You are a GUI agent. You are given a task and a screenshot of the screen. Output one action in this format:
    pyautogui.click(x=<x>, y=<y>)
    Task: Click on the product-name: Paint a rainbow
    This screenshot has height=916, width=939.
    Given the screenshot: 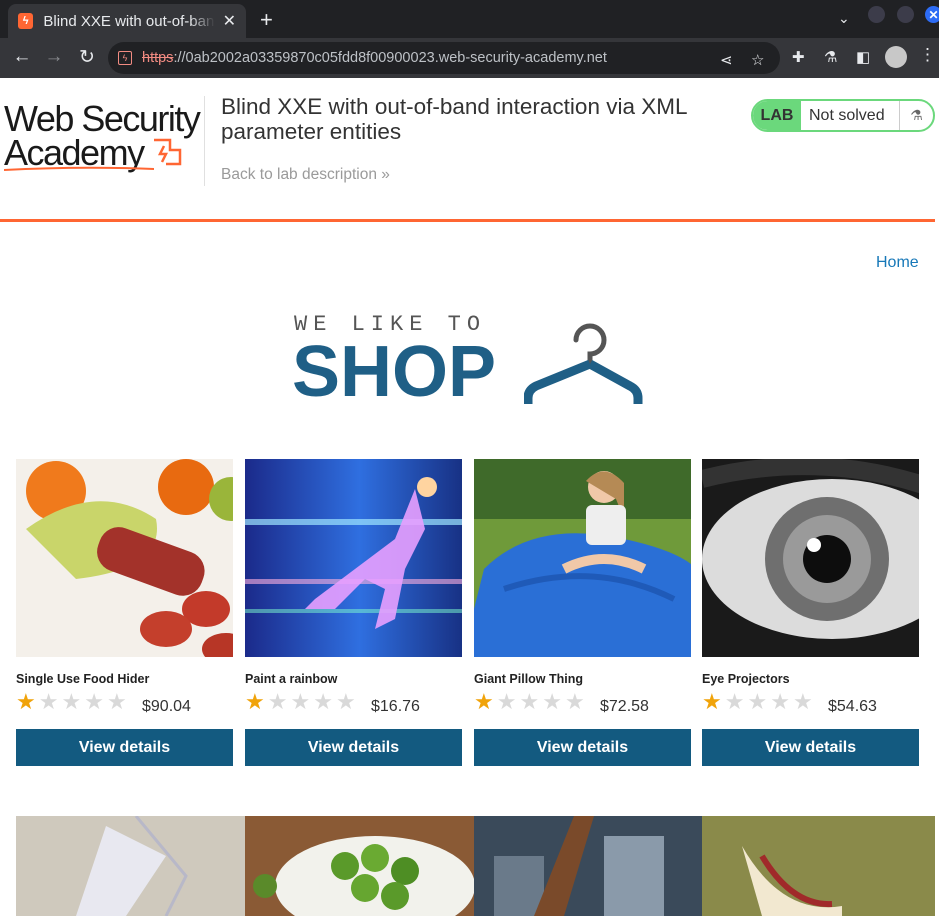 What is the action you would take?
    pyautogui.click(x=291, y=679)
    